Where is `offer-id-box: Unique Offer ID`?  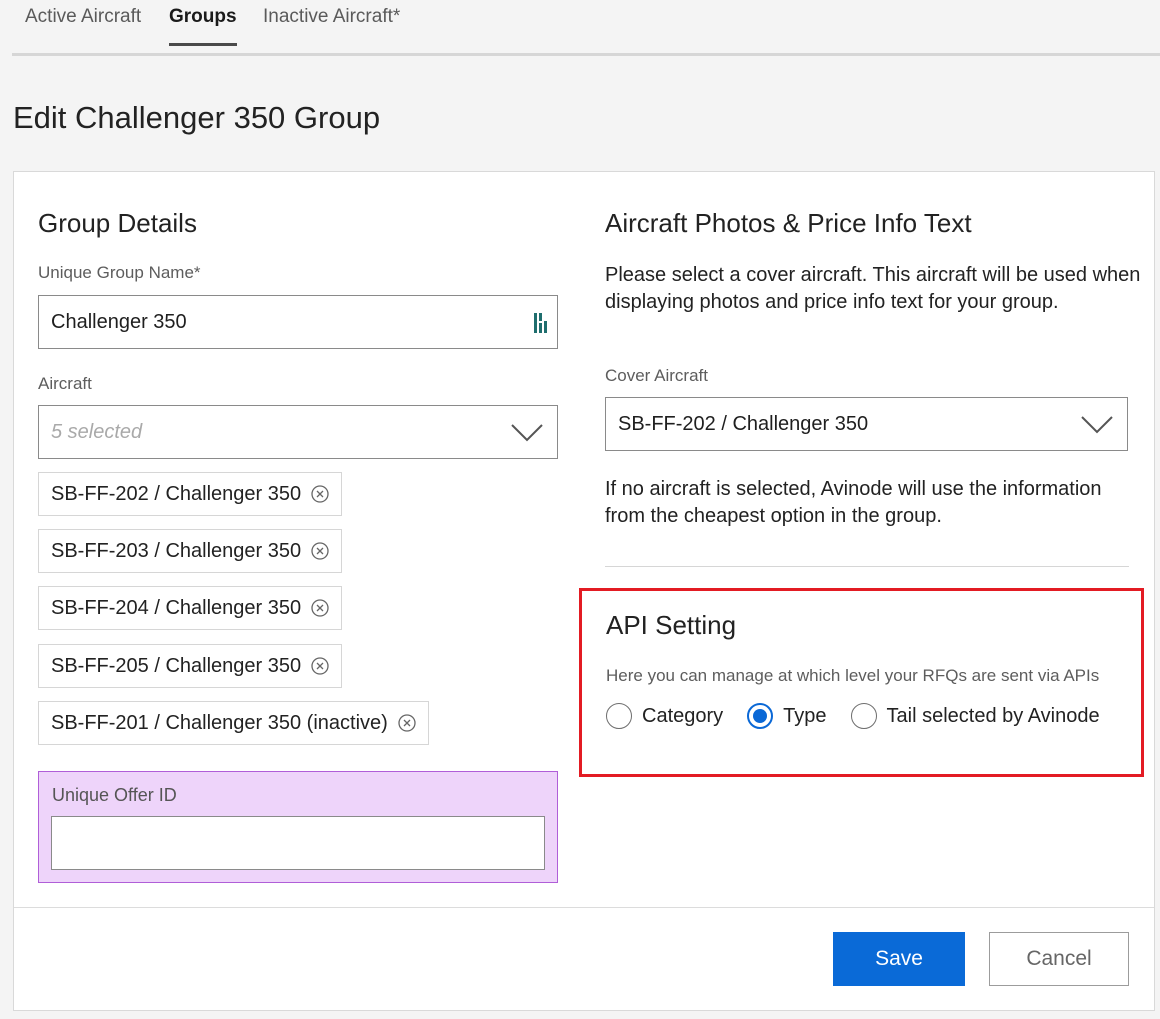 offer-id-box: Unique Offer ID is located at coordinates (298, 827).